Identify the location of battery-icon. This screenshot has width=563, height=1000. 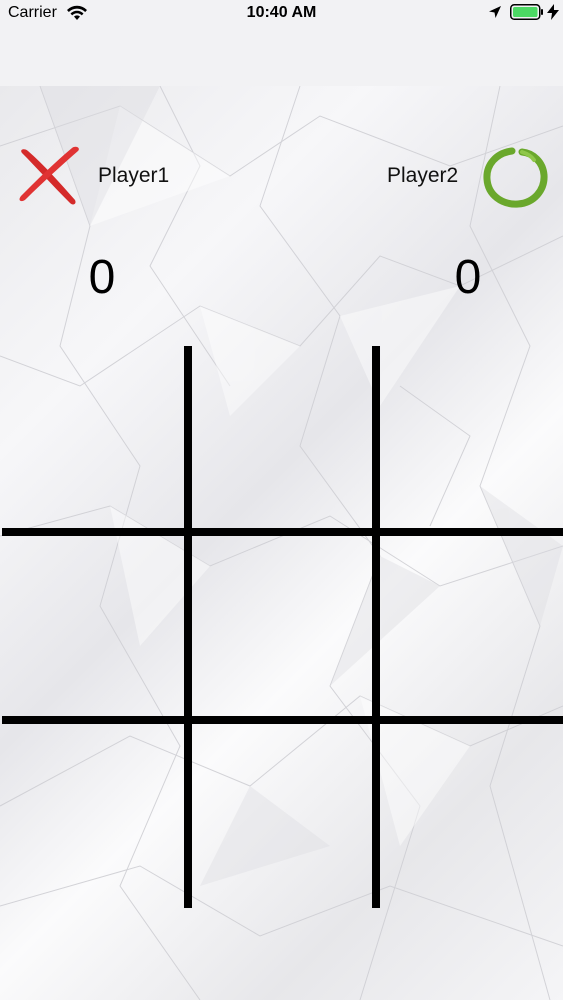
(526, 12).